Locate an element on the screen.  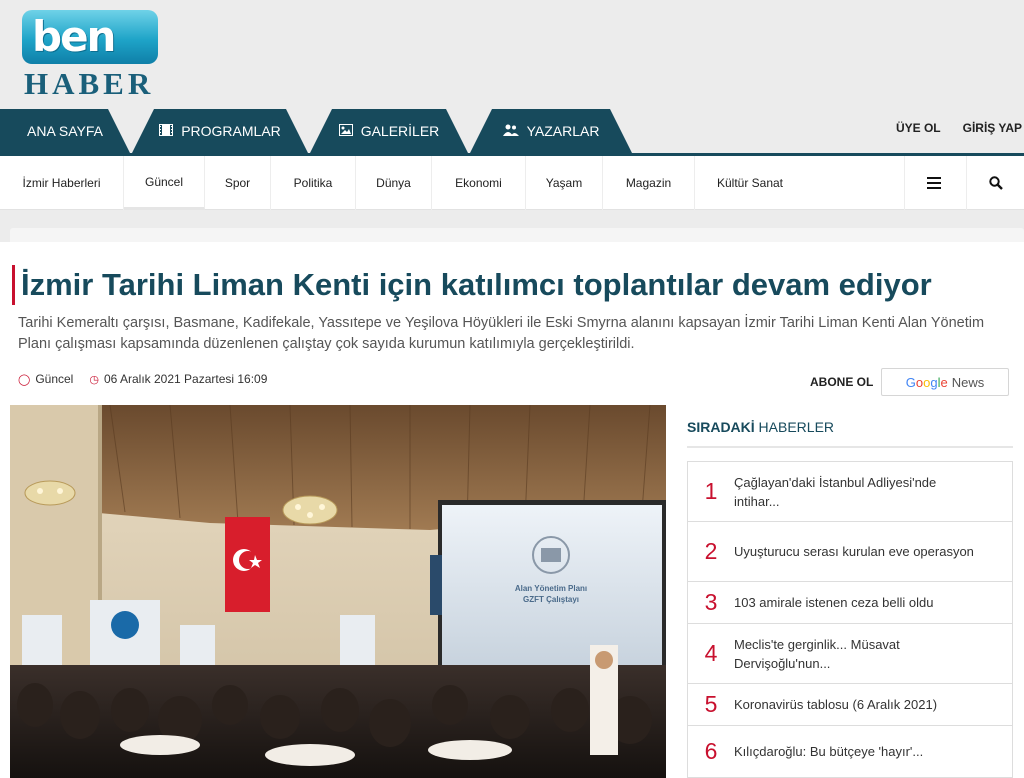
tab-yazarlar: YAZARLAR is located at coordinates (551, 131).